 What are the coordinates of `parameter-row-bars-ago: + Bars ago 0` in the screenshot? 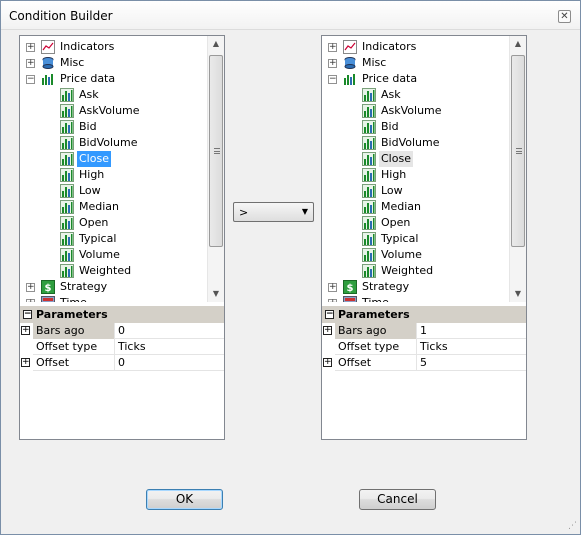 It's located at (122, 331).